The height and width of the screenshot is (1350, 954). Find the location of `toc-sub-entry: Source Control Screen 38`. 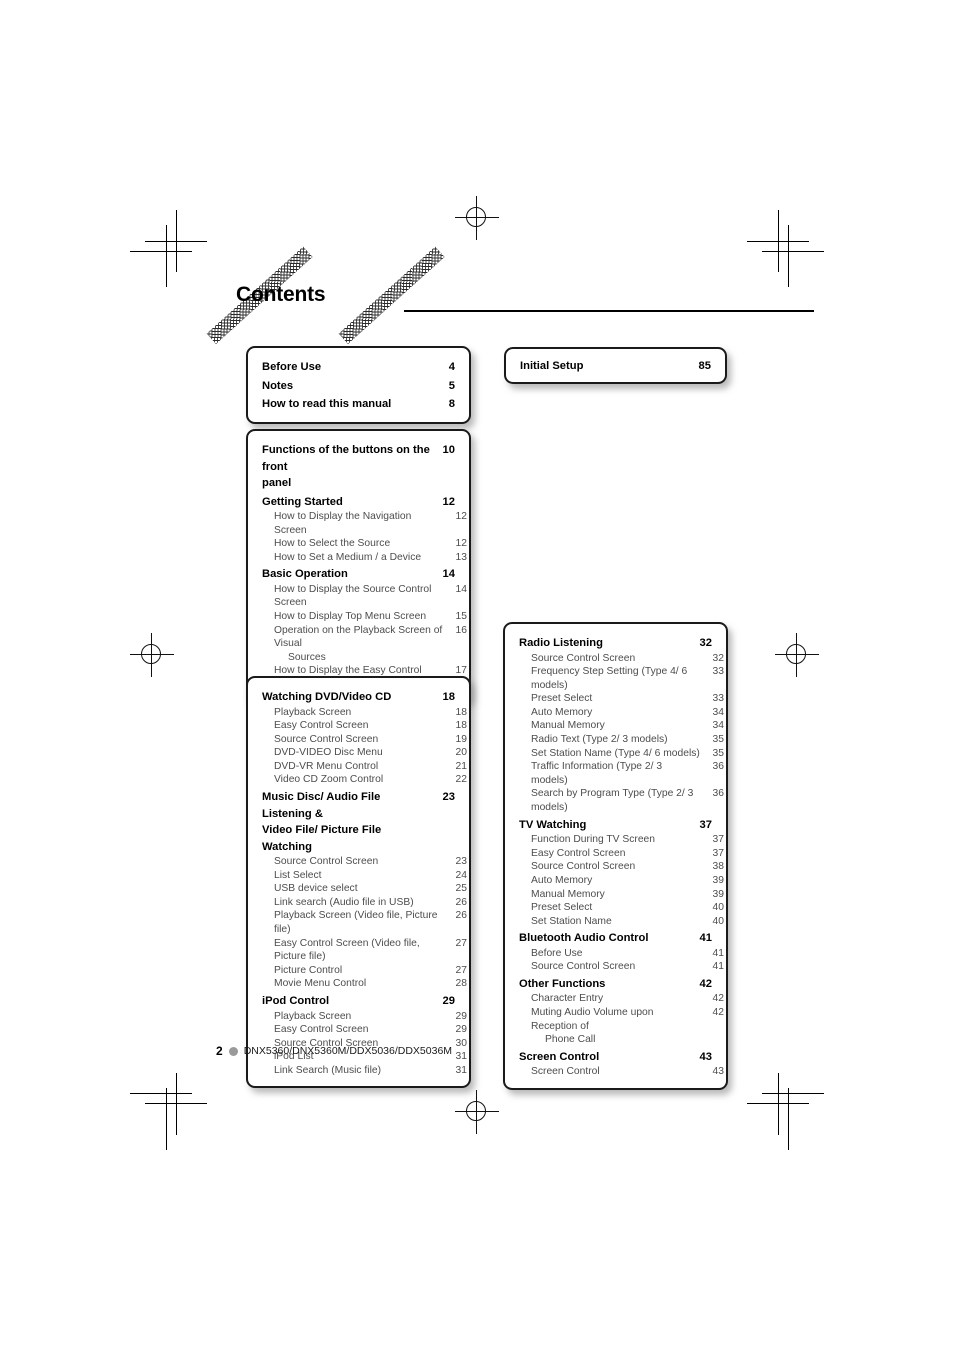

toc-sub-entry: Source Control Screen 38 is located at coordinates (621, 867).